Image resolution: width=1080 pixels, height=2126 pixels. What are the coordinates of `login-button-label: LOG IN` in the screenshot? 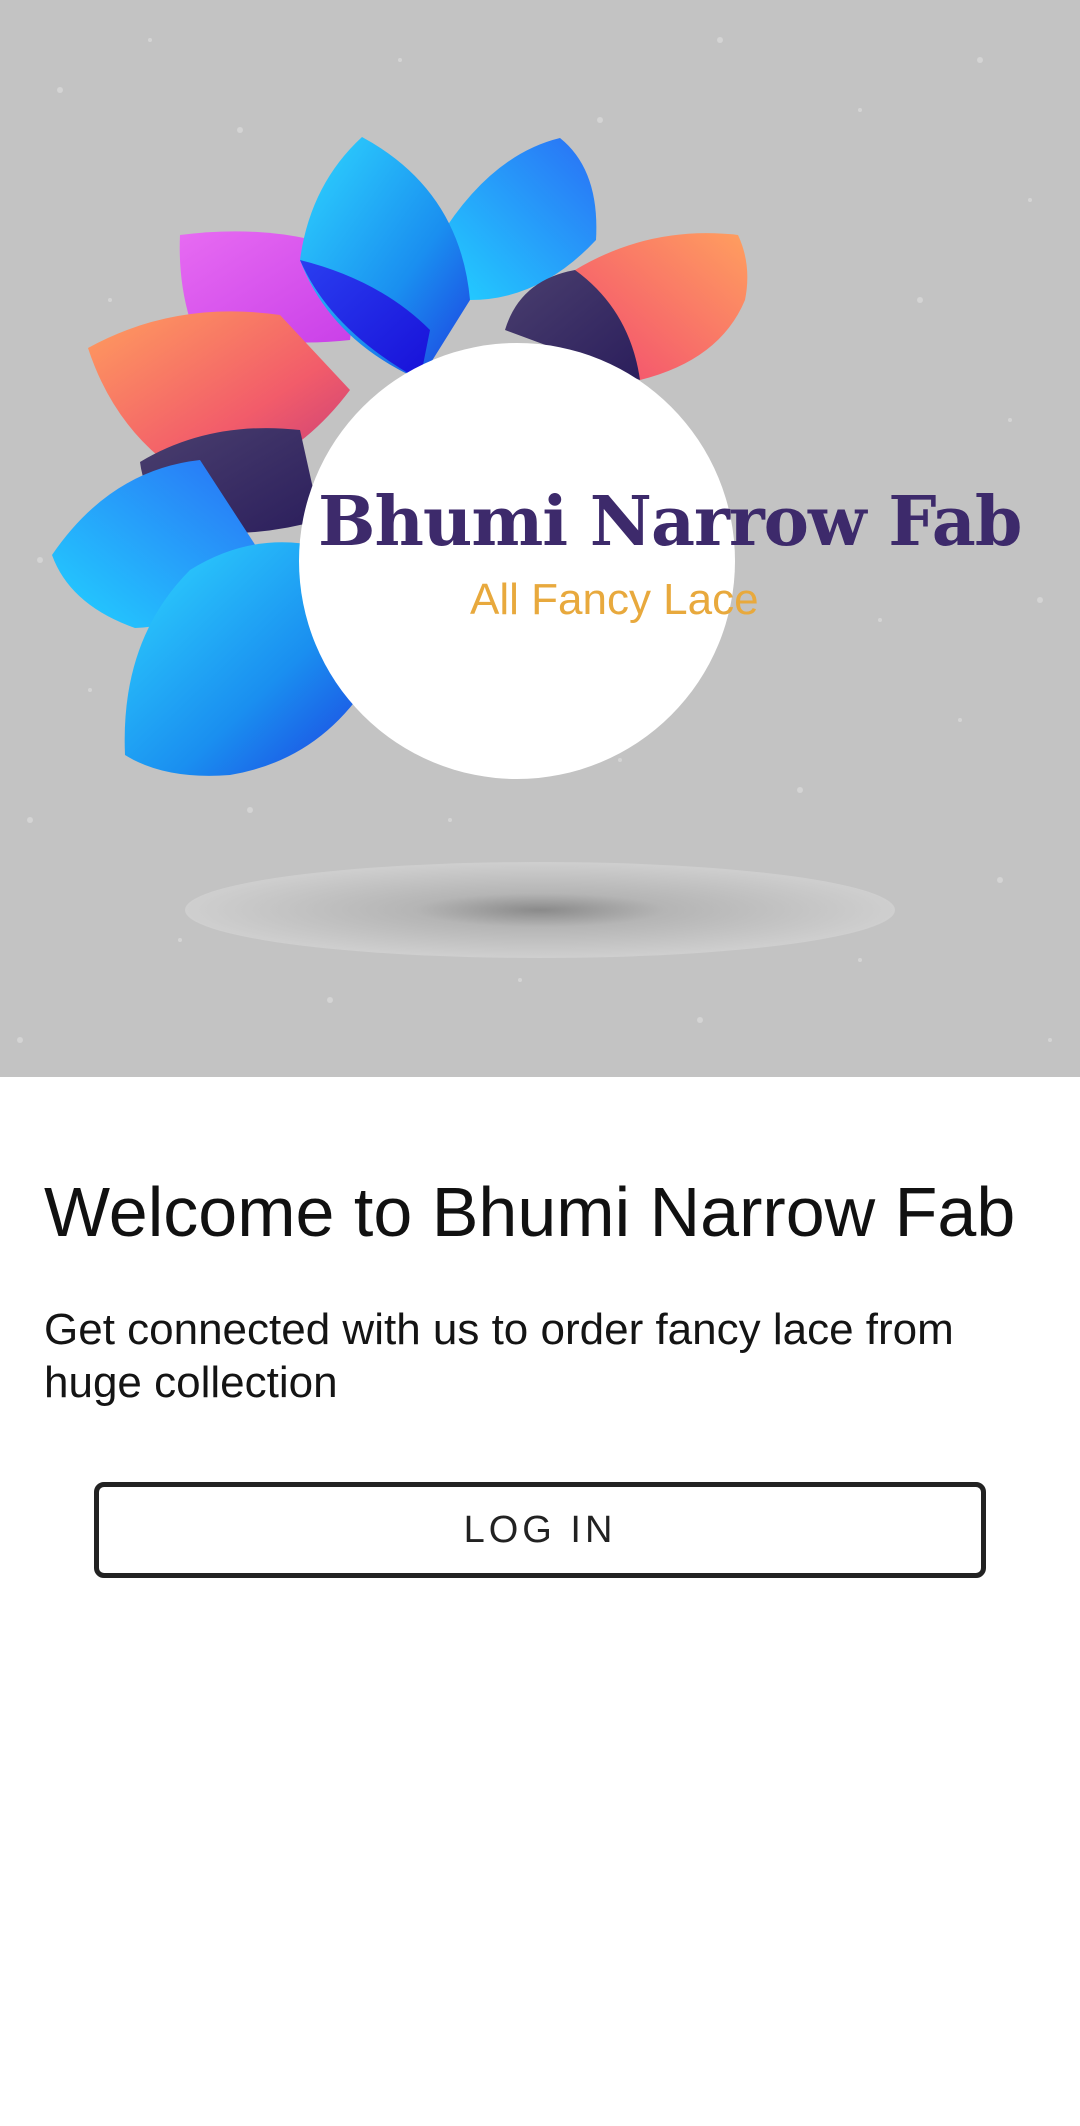 It's located at (540, 1529).